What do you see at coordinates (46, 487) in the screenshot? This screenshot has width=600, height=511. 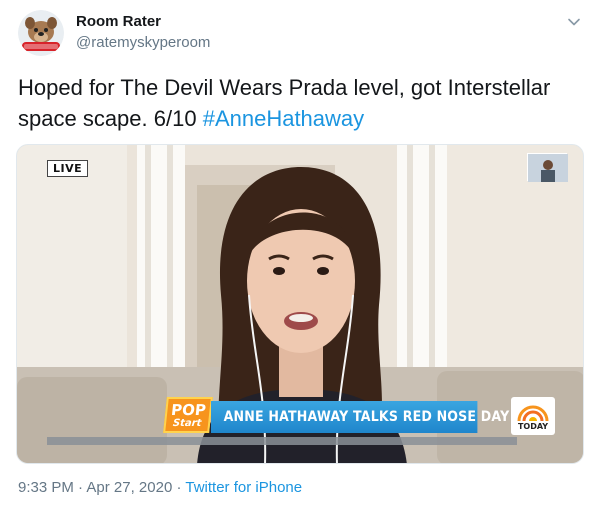 I see `tweet-time: 9:33 PM` at bounding box center [46, 487].